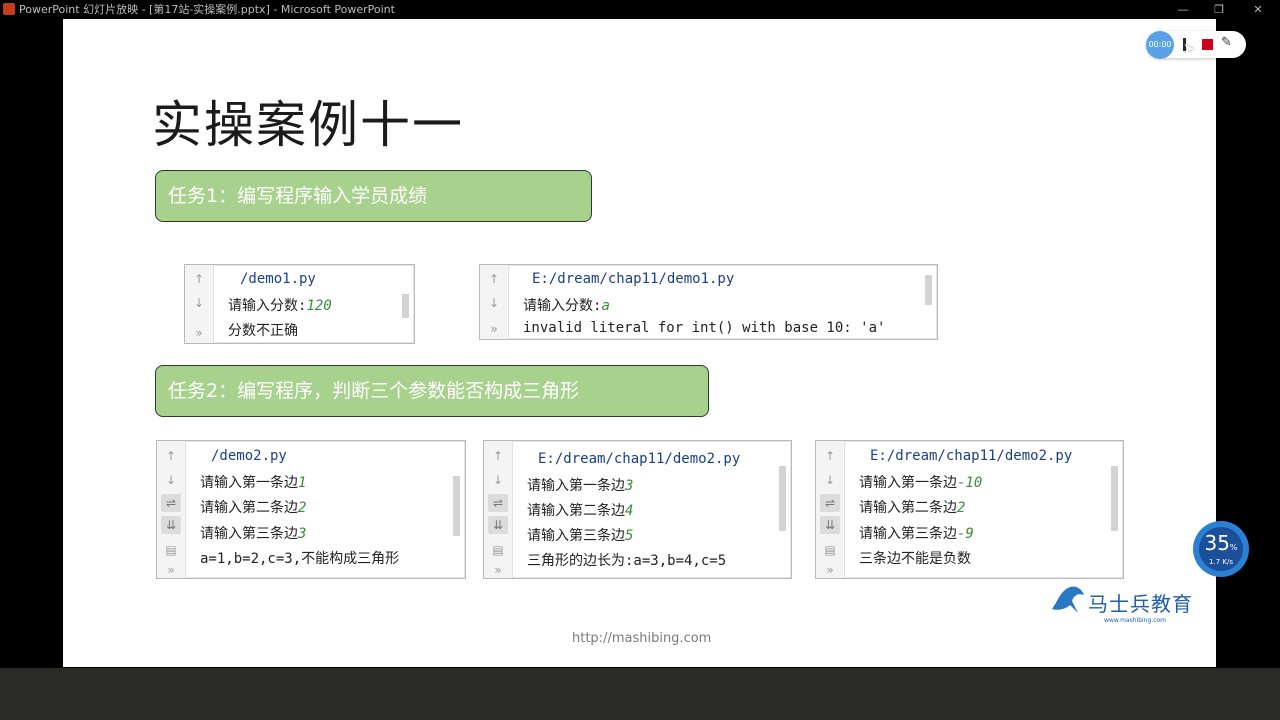  Describe the element at coordinates (1196, 45) in the screenshot. I see `recording-toolbar: 00:00 ✎` at that location.